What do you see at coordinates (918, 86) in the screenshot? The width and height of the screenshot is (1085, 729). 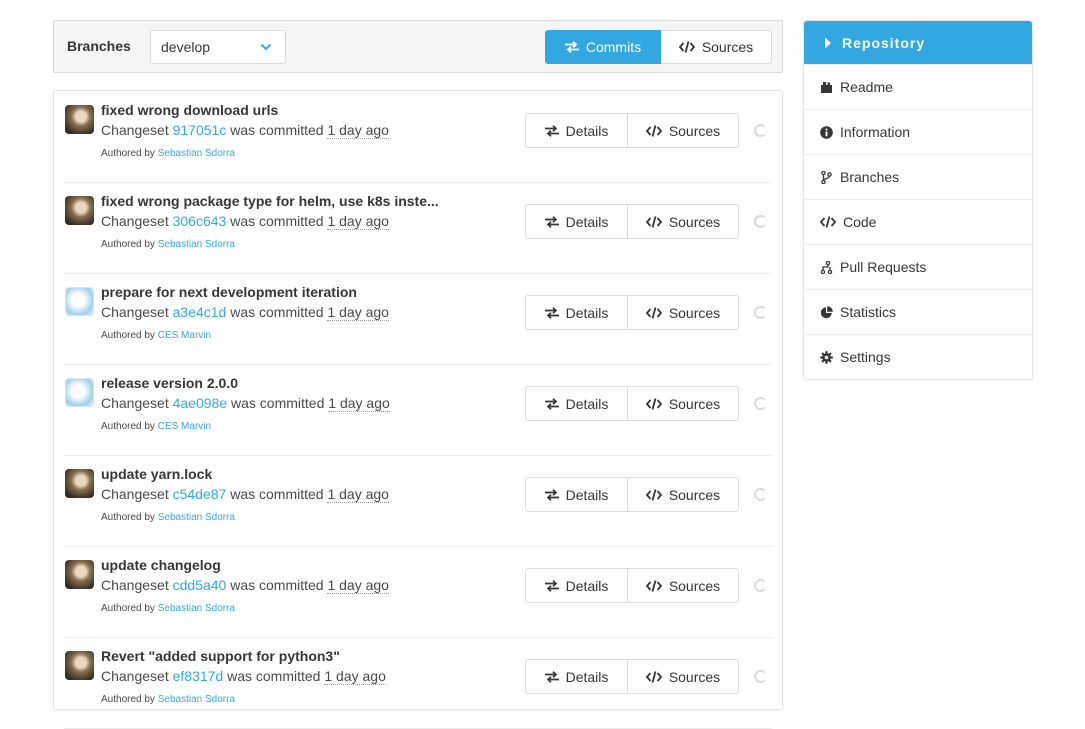 I see `nav-item-readme: Readme` at bounding box center [918, 86].